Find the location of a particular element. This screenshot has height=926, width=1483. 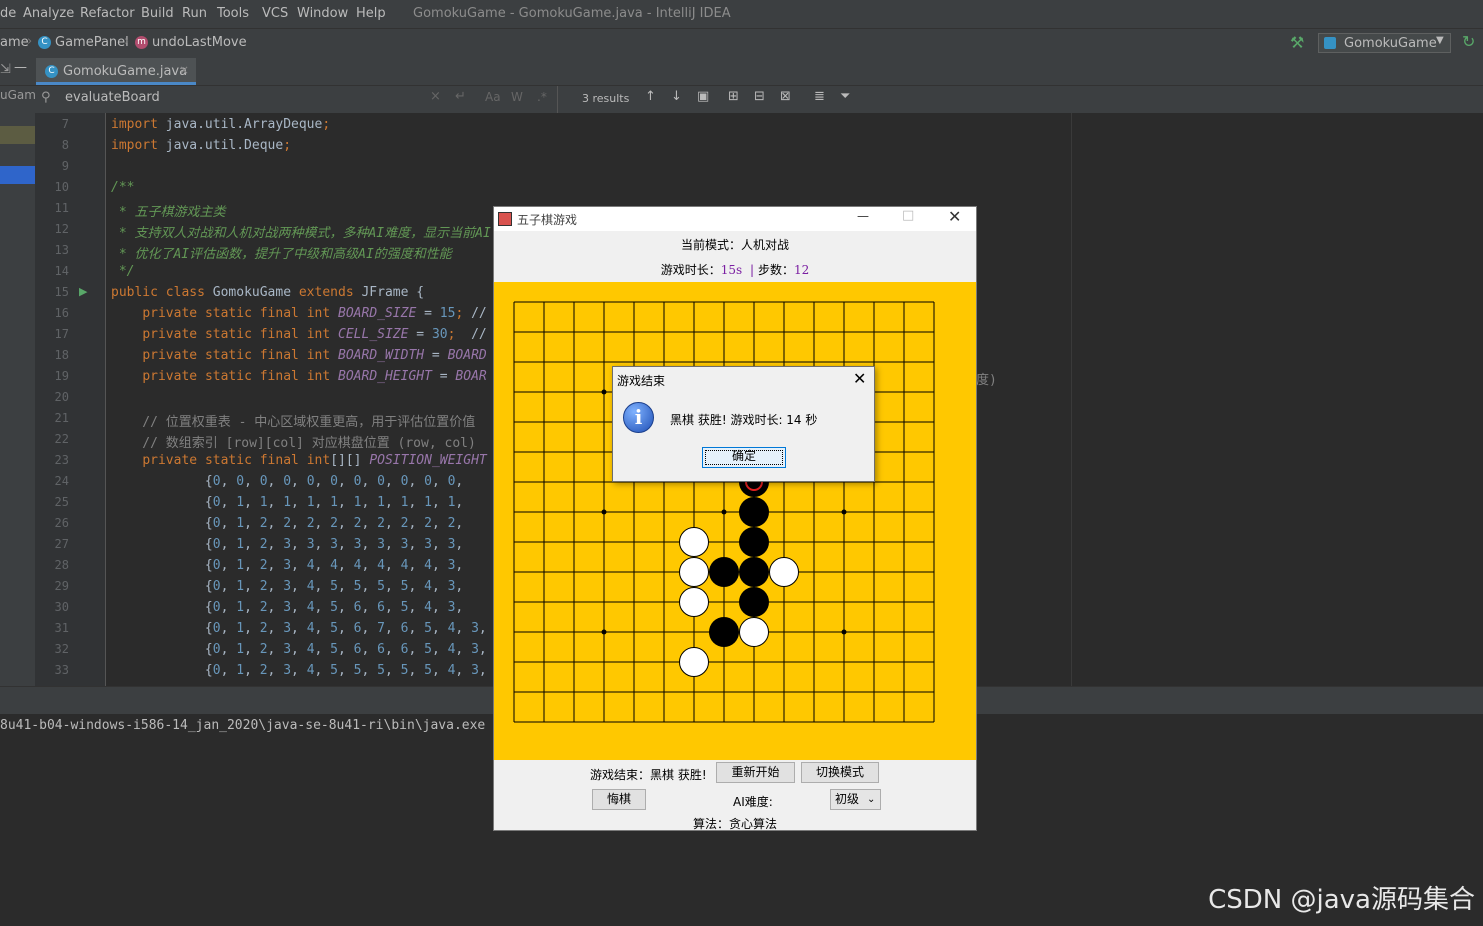

run-config-select: GomokuGame ▼ is located at coordinates (1384, 43).